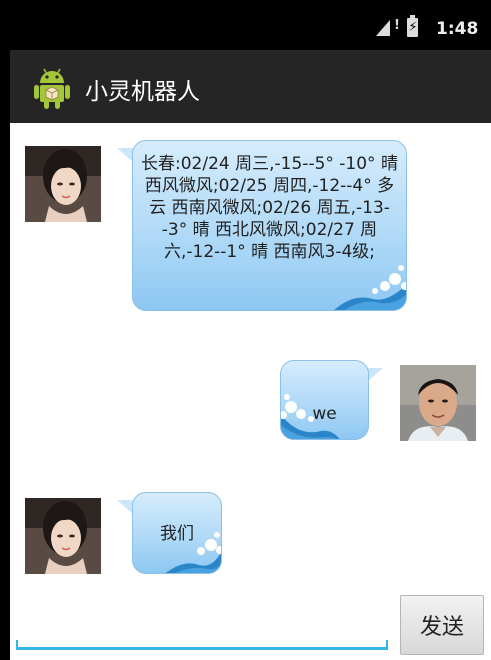  What do you see at coordinates (250, 25) in the screenshot?
I see `status-bar: ! ⚡ 1:48` at bounding box center [250, 25].